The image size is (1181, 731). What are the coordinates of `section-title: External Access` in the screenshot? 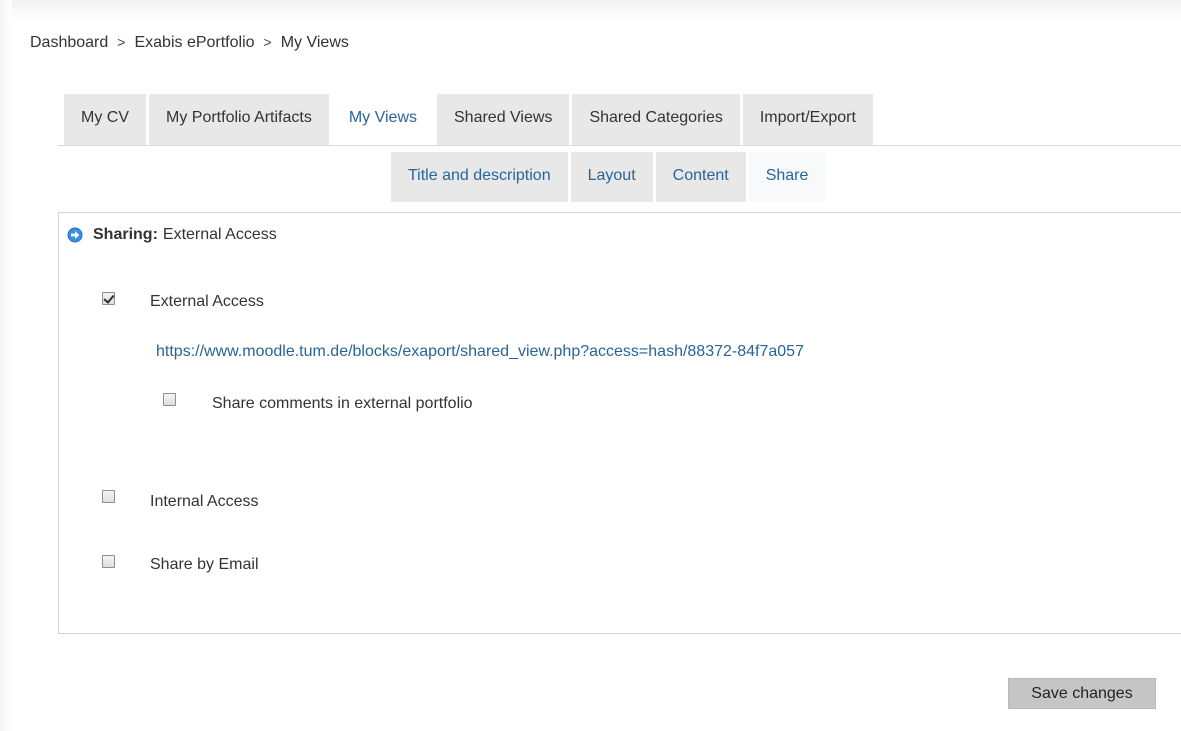 It's located at (219, 234).